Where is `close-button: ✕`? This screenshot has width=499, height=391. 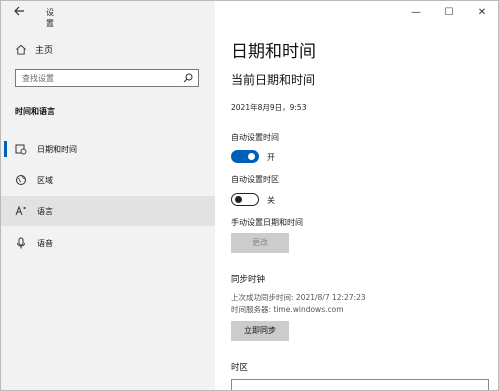
close-button: ✕ is located at coordinates (482, 13).